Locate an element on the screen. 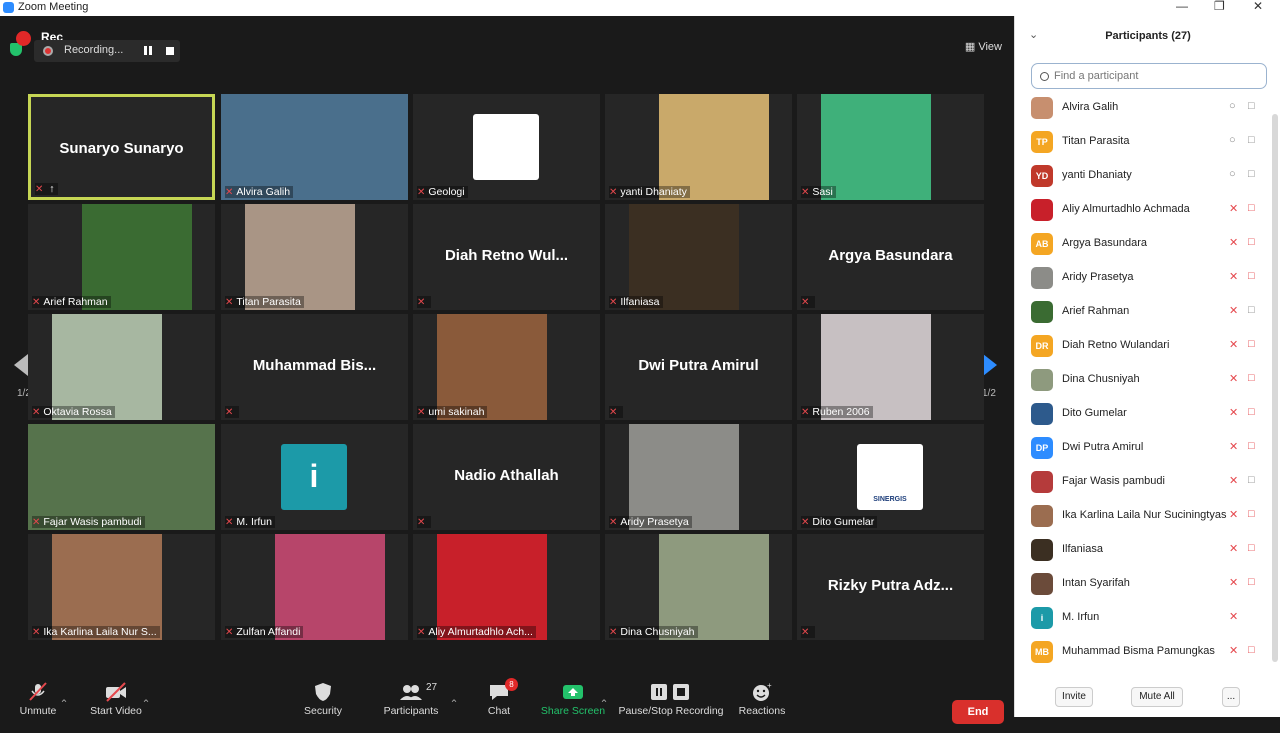 This screenshot has height=733, width=1280. tile-name-label: ✕ Dina Chusniyah is located at coordinates (653, 632).